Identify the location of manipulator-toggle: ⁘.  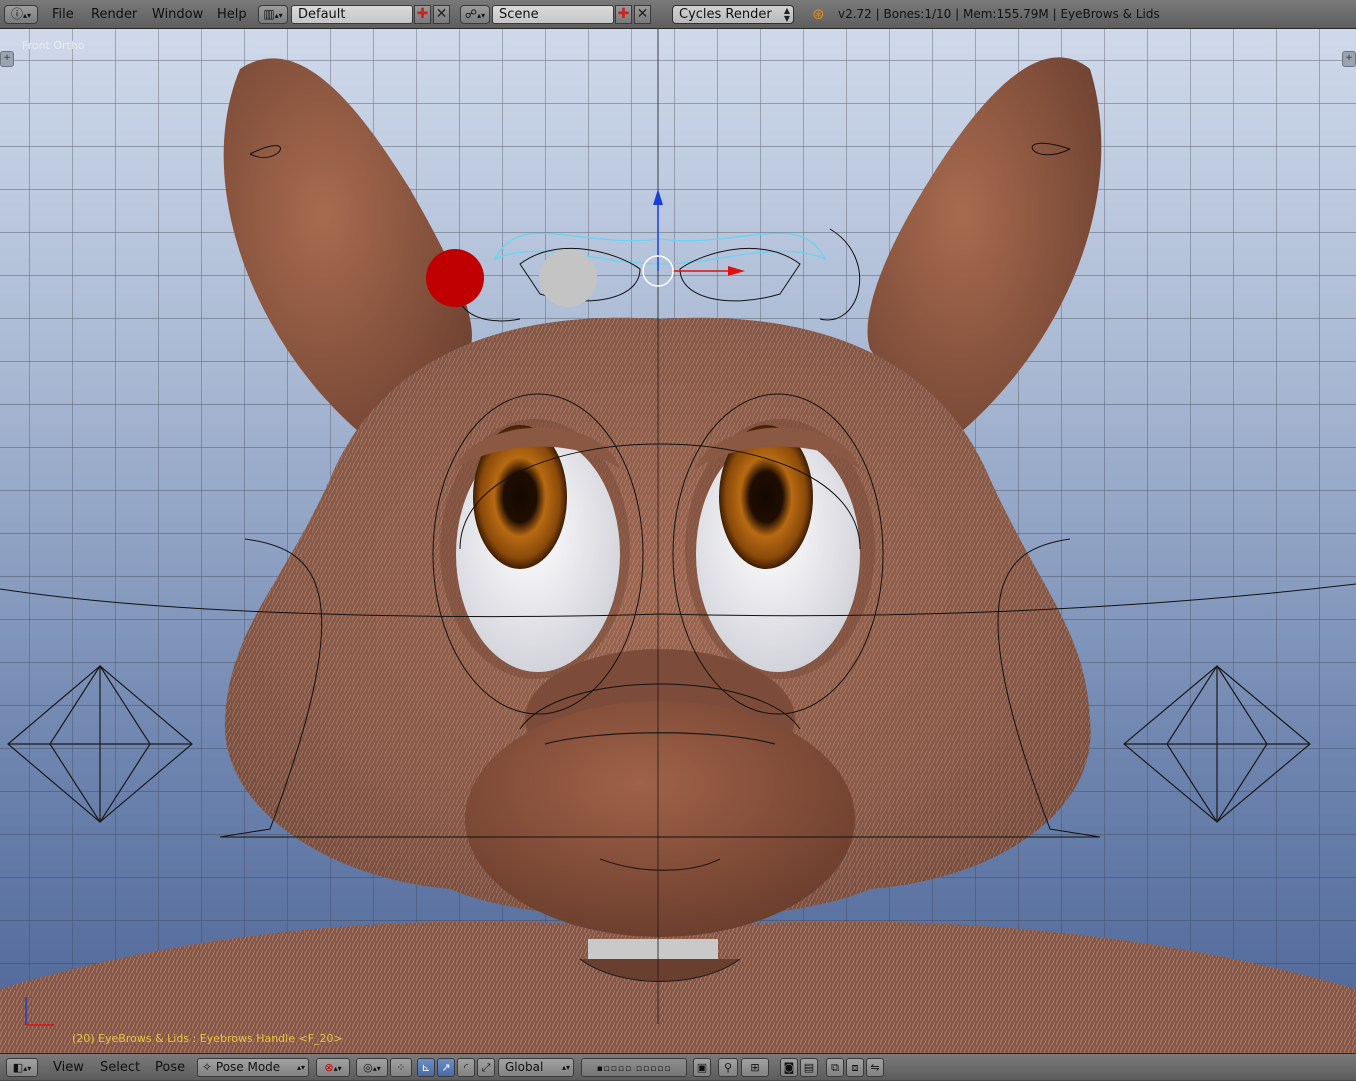
(401, 1067).